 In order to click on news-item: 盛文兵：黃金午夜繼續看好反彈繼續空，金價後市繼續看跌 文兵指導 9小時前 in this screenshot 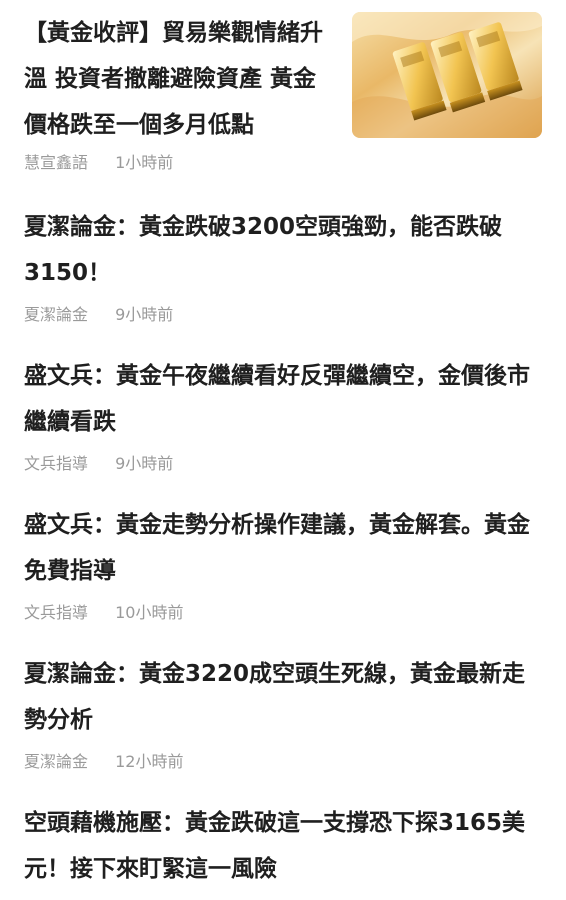, I will do `click(283, 414)`.